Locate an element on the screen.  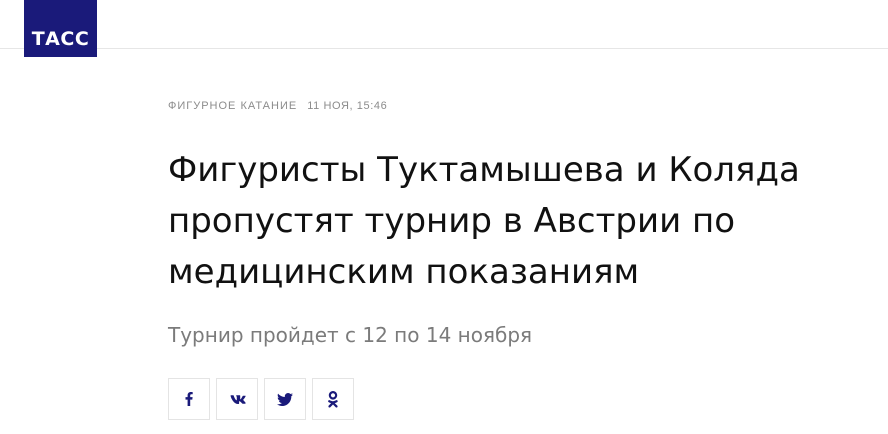
vk-icon is located at coordinates (238, 399).